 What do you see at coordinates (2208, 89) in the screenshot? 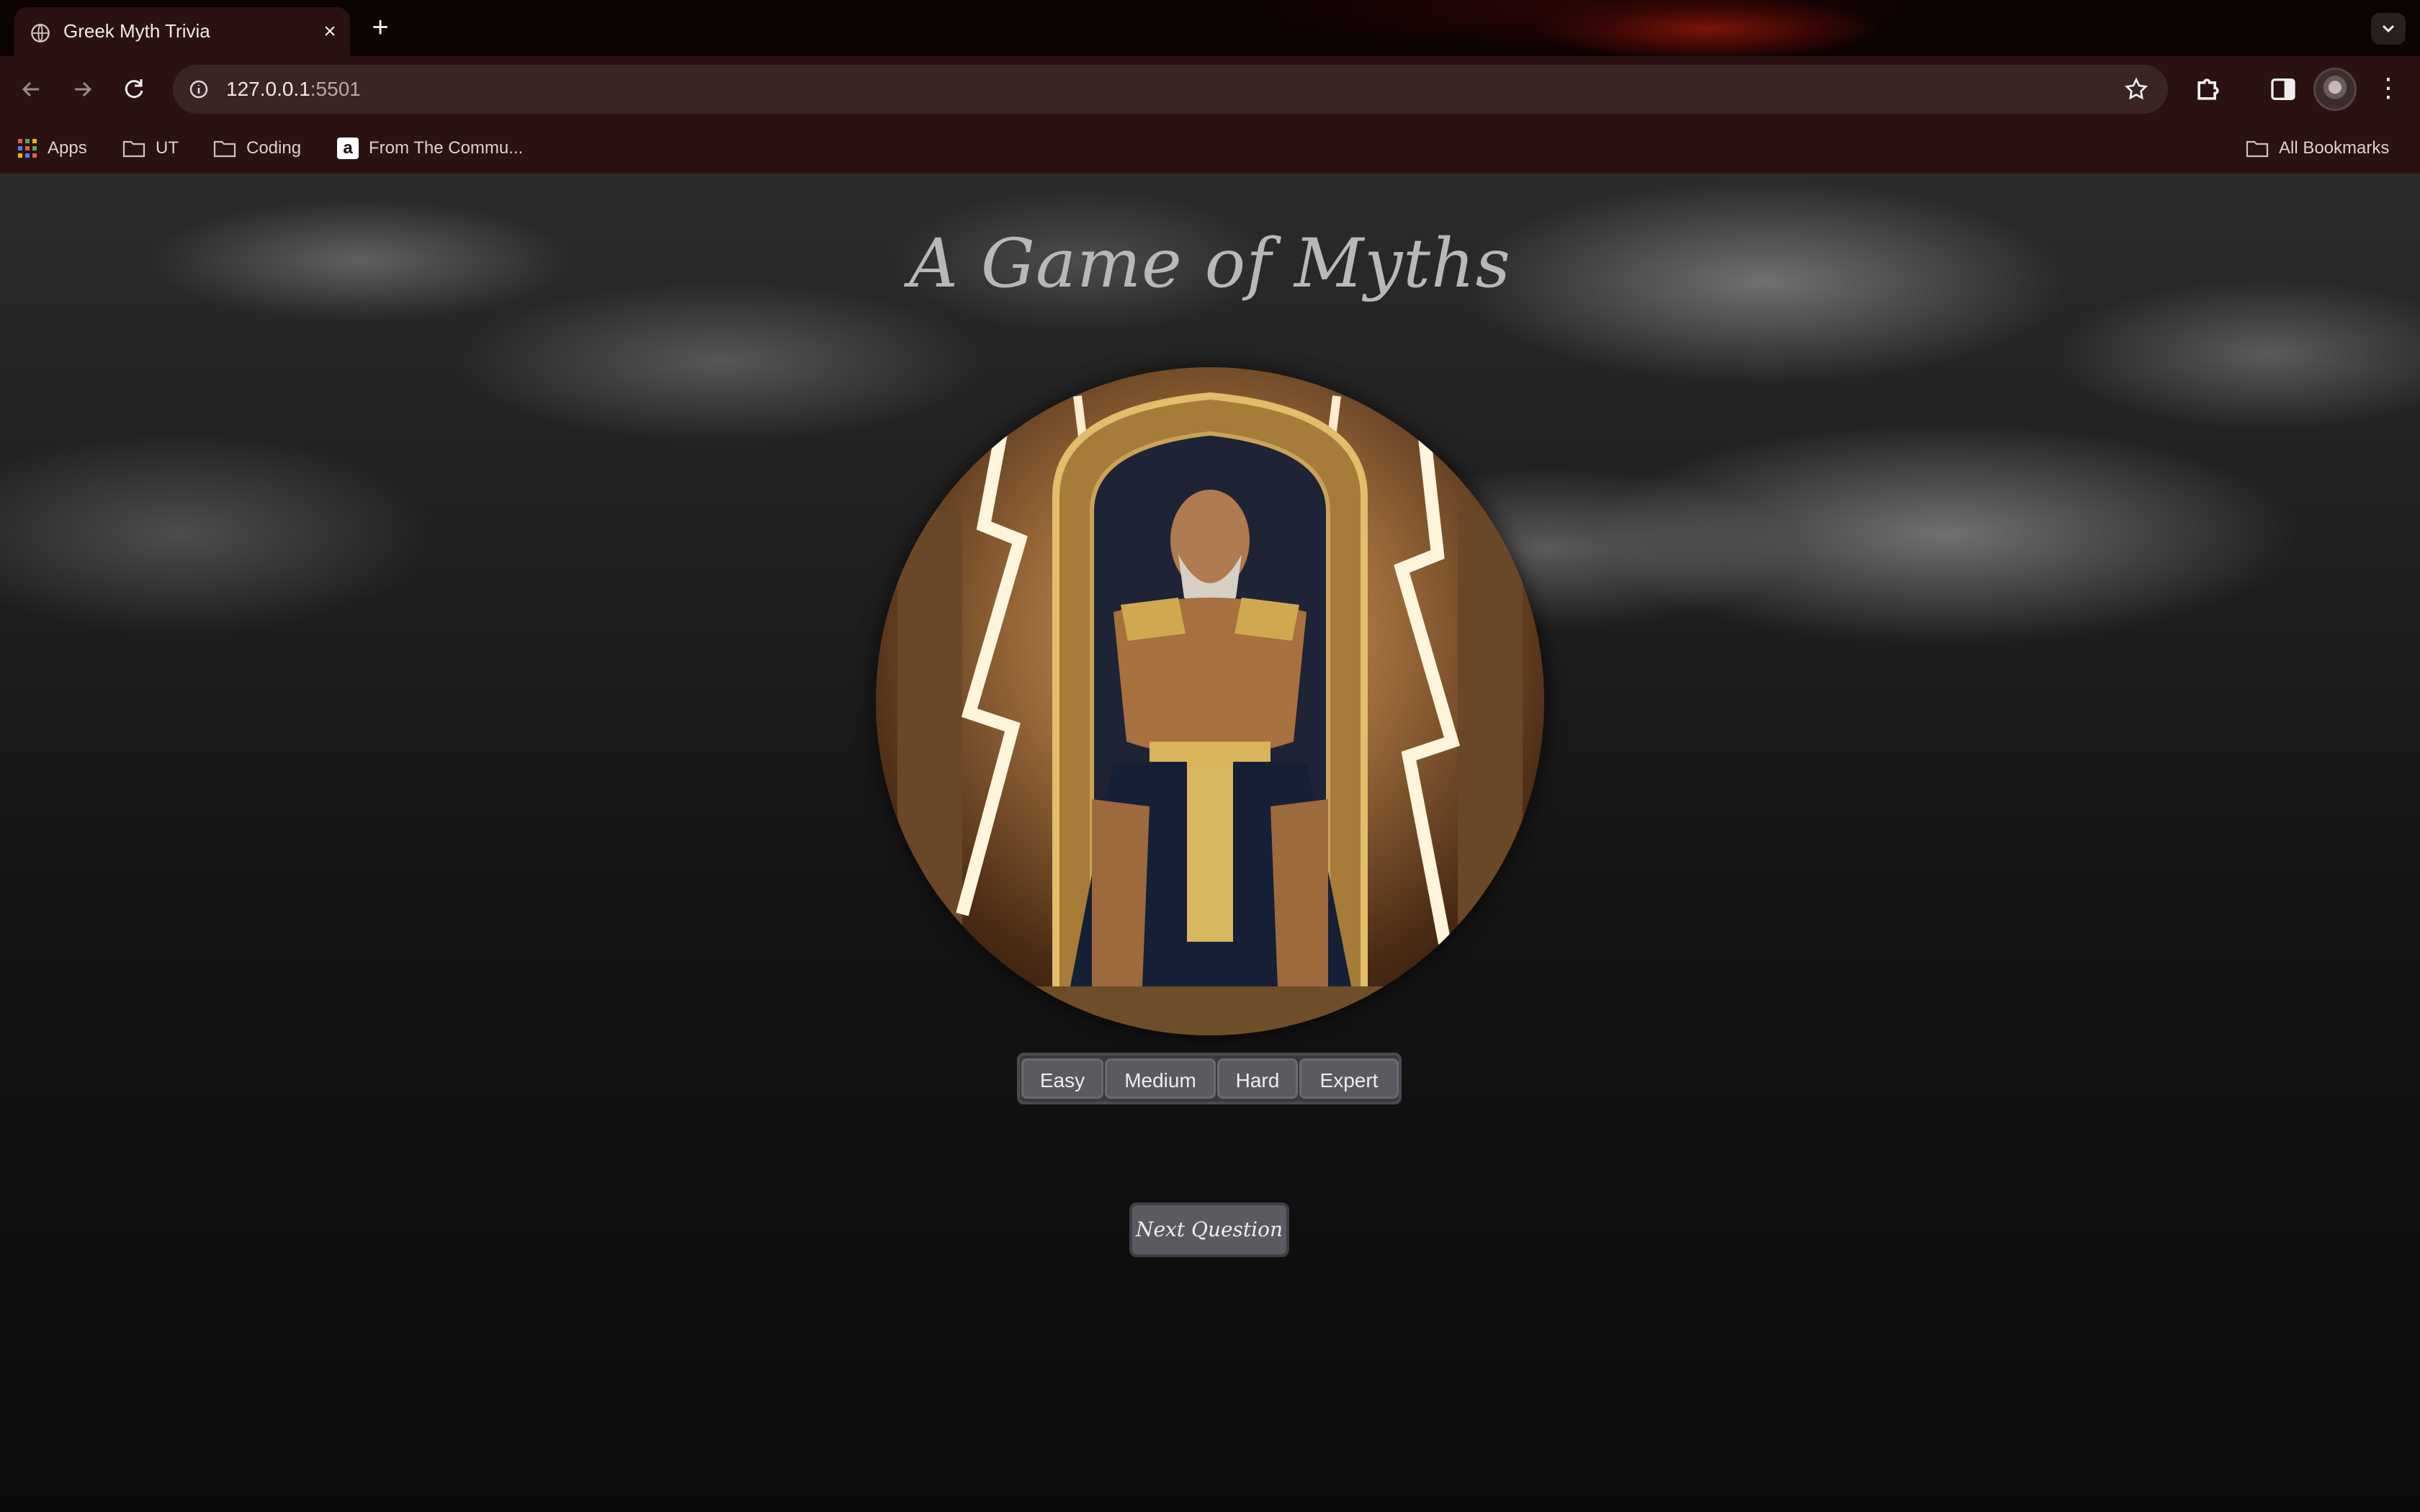
I see `extensions-puzzle-icon` at bounding box center [2208, 89].